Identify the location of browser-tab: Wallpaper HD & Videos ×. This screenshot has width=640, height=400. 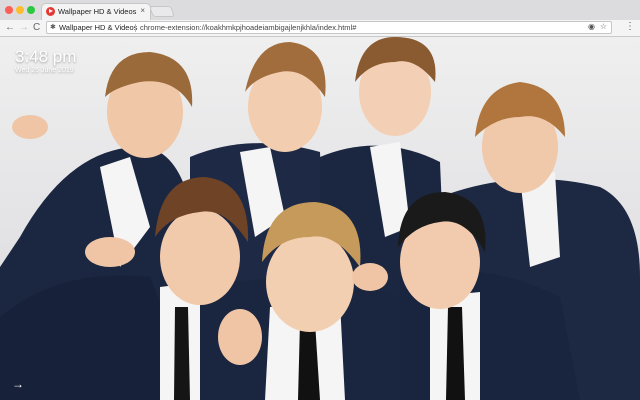
(96, 11).